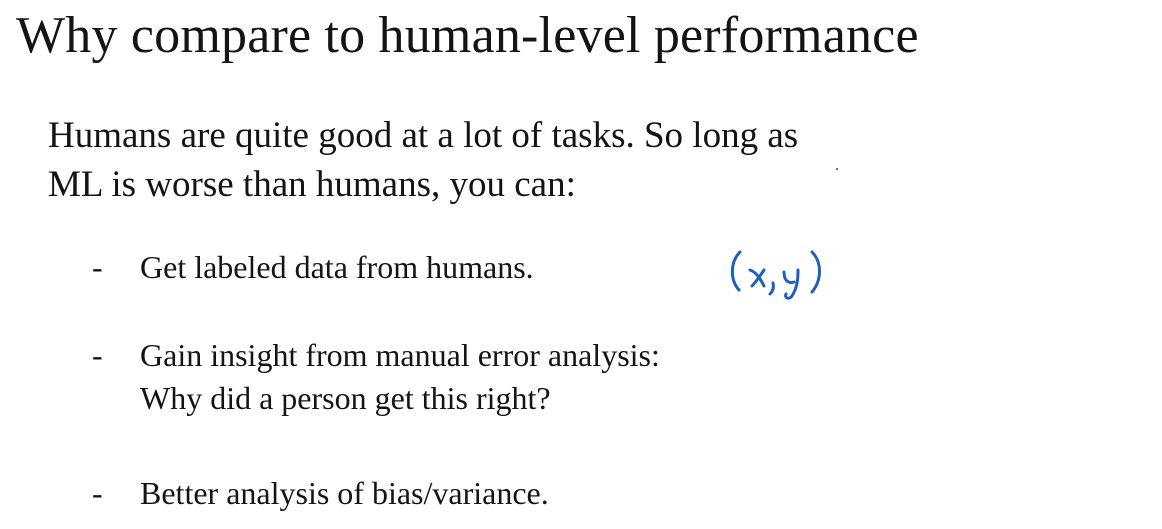  I want to click on slide-title: Why compare to human-level performance, so click(467, 35).